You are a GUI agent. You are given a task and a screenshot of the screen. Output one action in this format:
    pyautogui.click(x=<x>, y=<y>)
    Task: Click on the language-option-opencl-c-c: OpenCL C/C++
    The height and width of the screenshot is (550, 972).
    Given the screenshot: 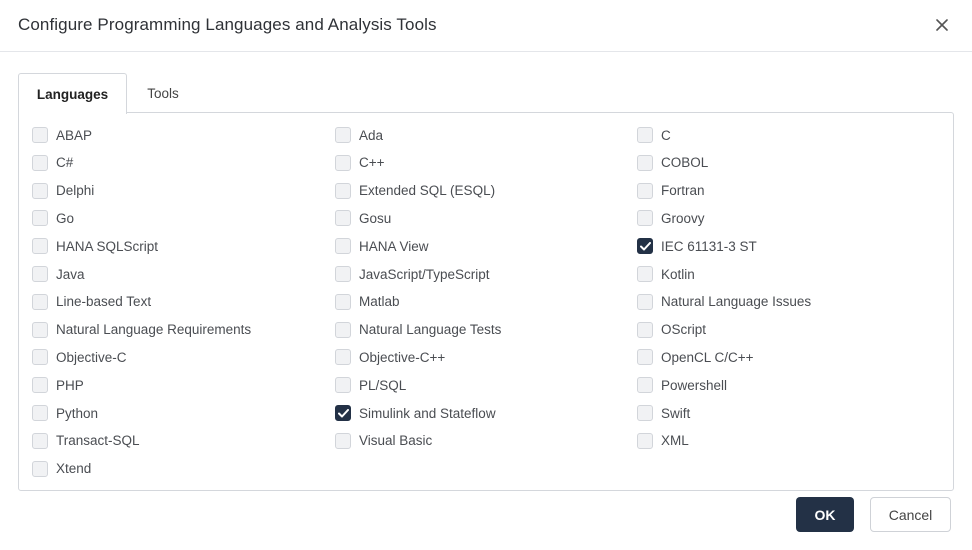 What is the action you would take?
    pyautogui.click(x=695, y=357)
    